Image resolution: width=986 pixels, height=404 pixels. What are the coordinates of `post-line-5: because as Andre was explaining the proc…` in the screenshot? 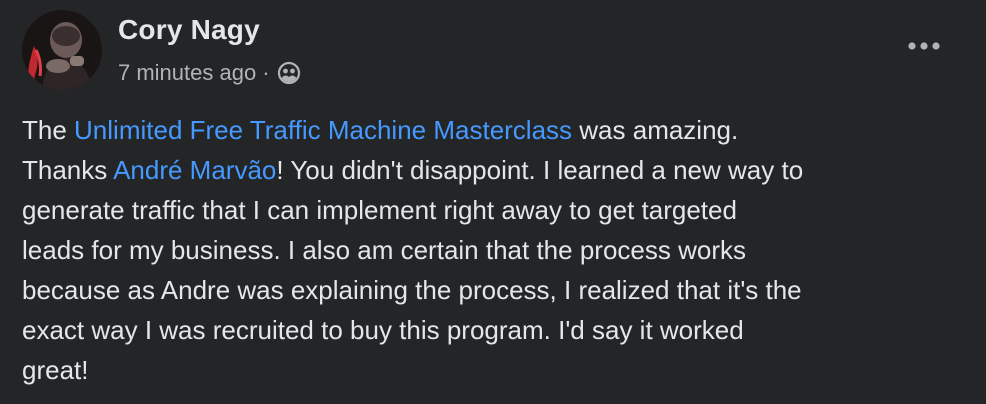 It's located at (412, 290).